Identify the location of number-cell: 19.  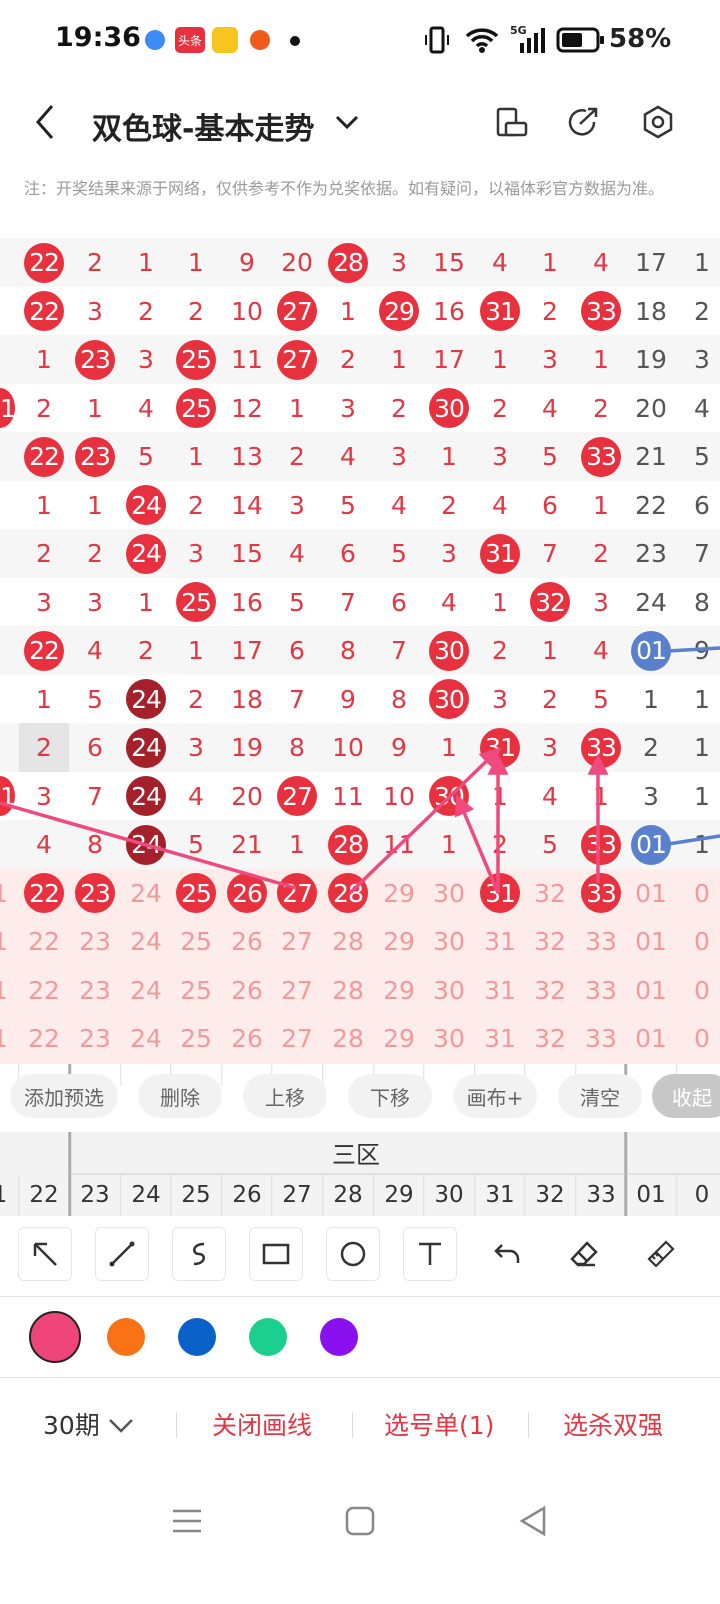
(651, 360).